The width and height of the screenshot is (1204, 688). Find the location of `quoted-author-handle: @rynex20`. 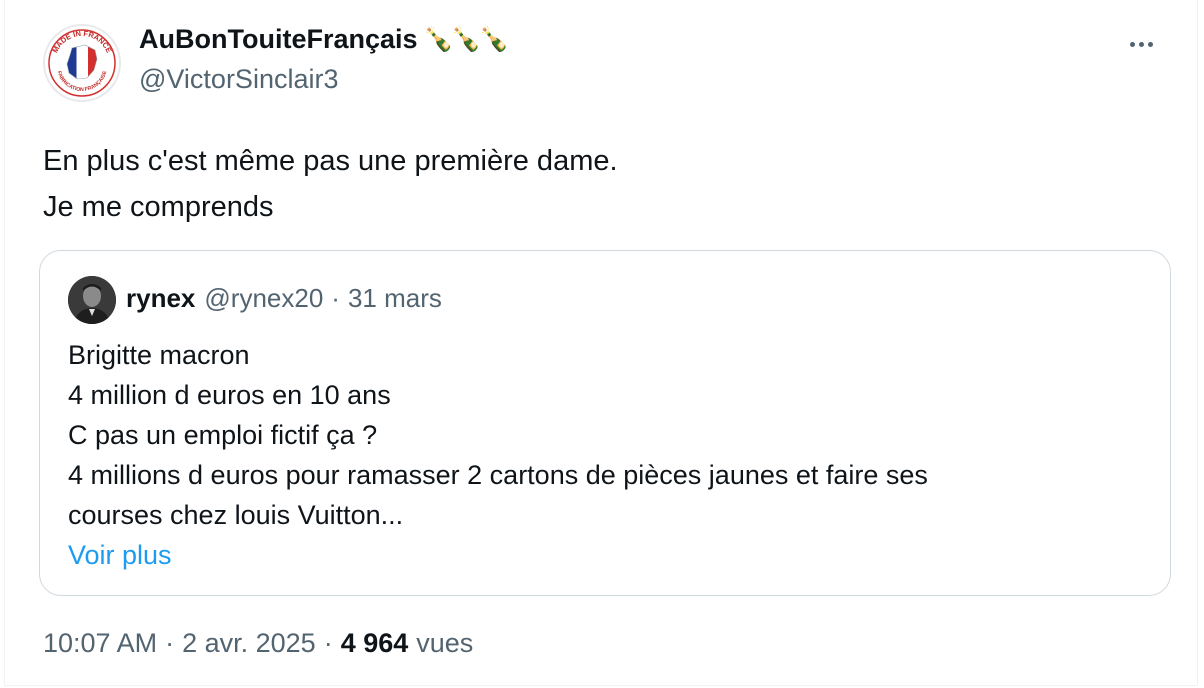

quoted-author-handle: @rynex20 is located at coordinates (263, 298).